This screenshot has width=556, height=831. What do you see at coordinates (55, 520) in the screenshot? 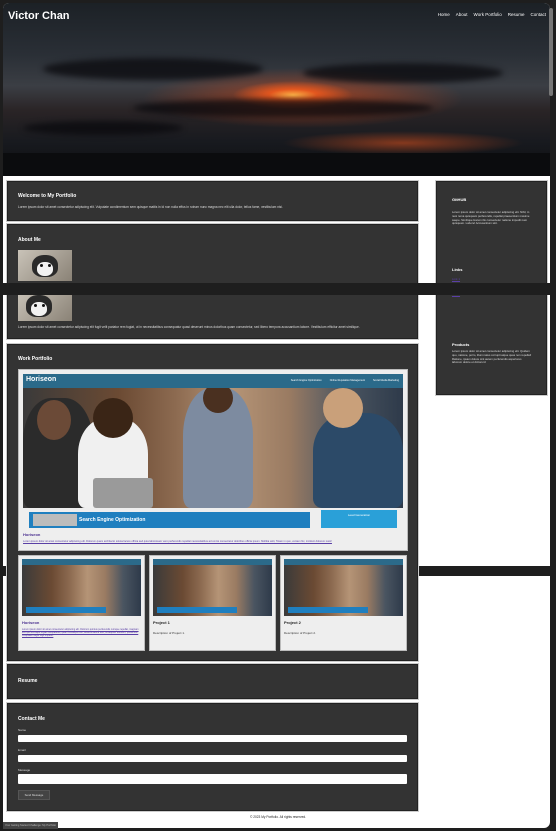
I see `shot-cta-image` at bounding box center [55, 520].